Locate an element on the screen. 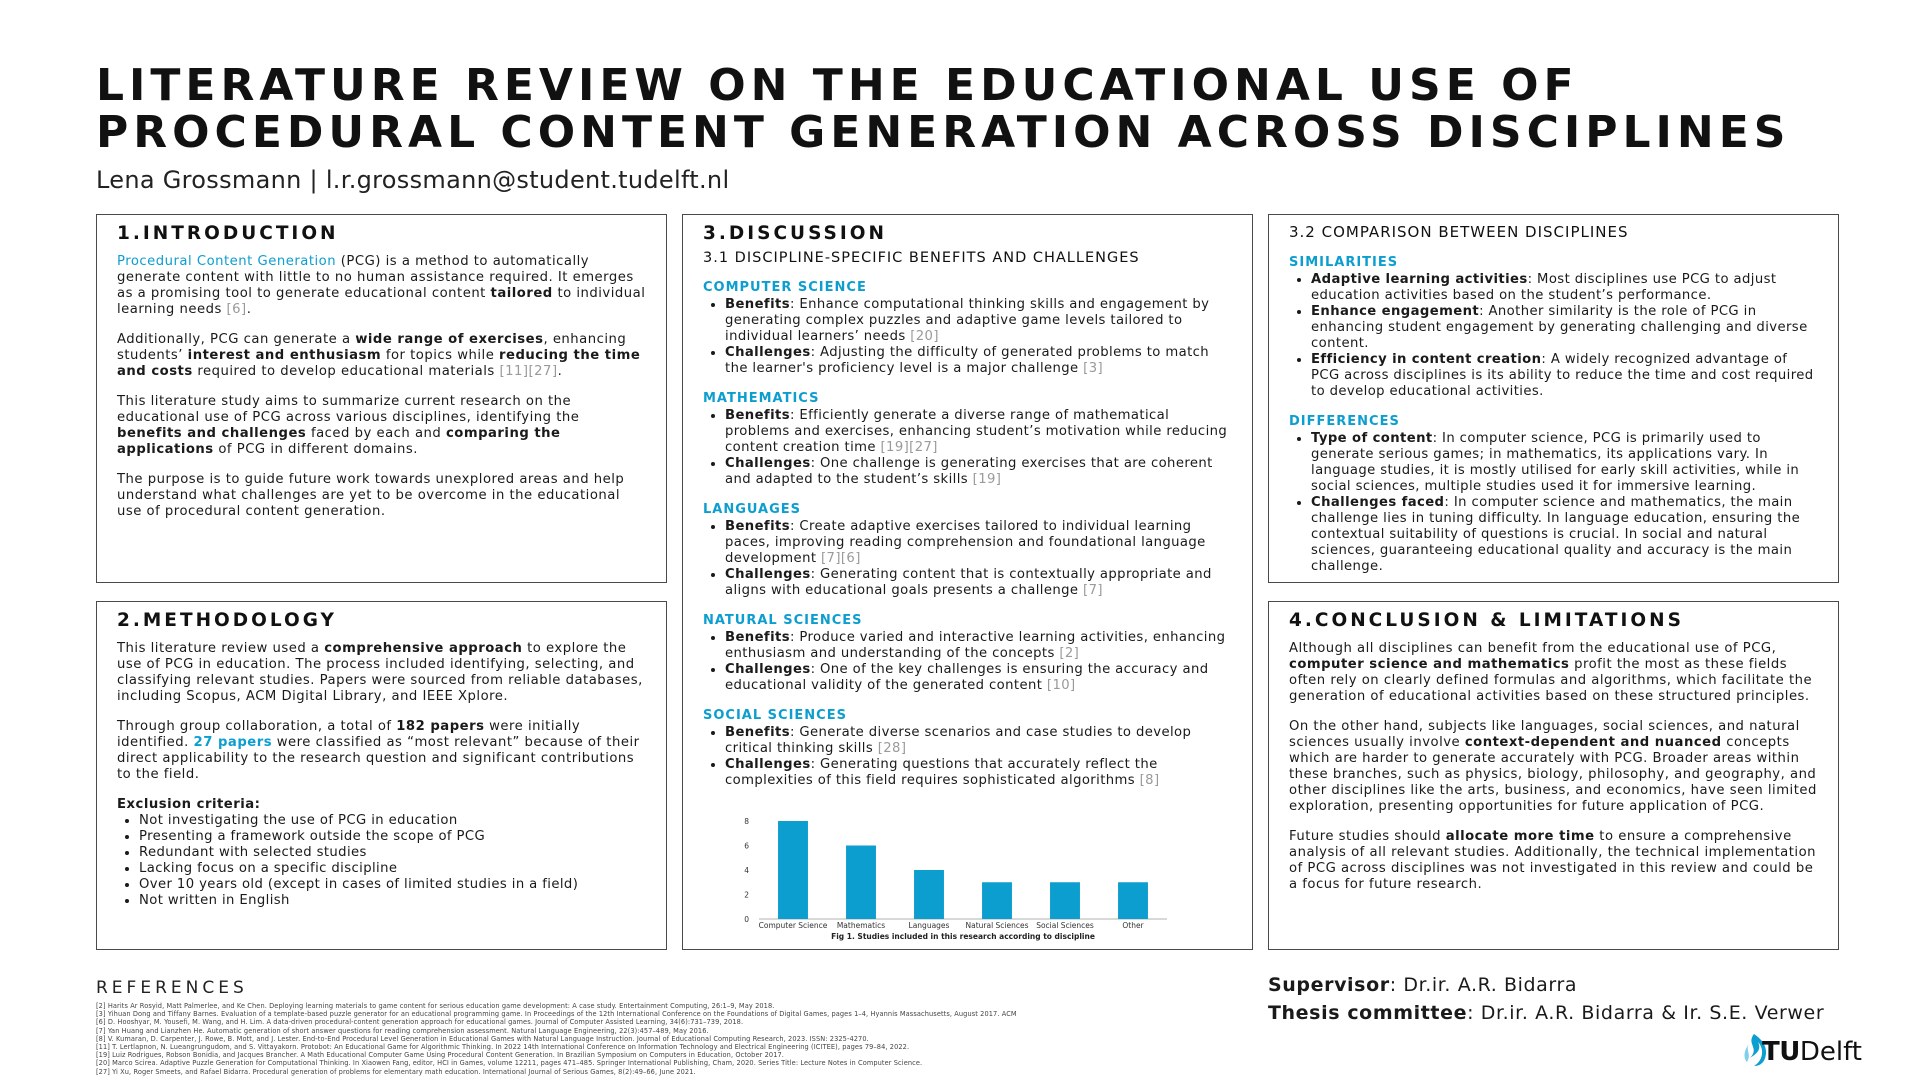 This screenshot has width=1920, height=1080. comparison-heading: 3.2 COMPARISON BETWEEN DISCIPLINES is located at coordinates (1459, 232).